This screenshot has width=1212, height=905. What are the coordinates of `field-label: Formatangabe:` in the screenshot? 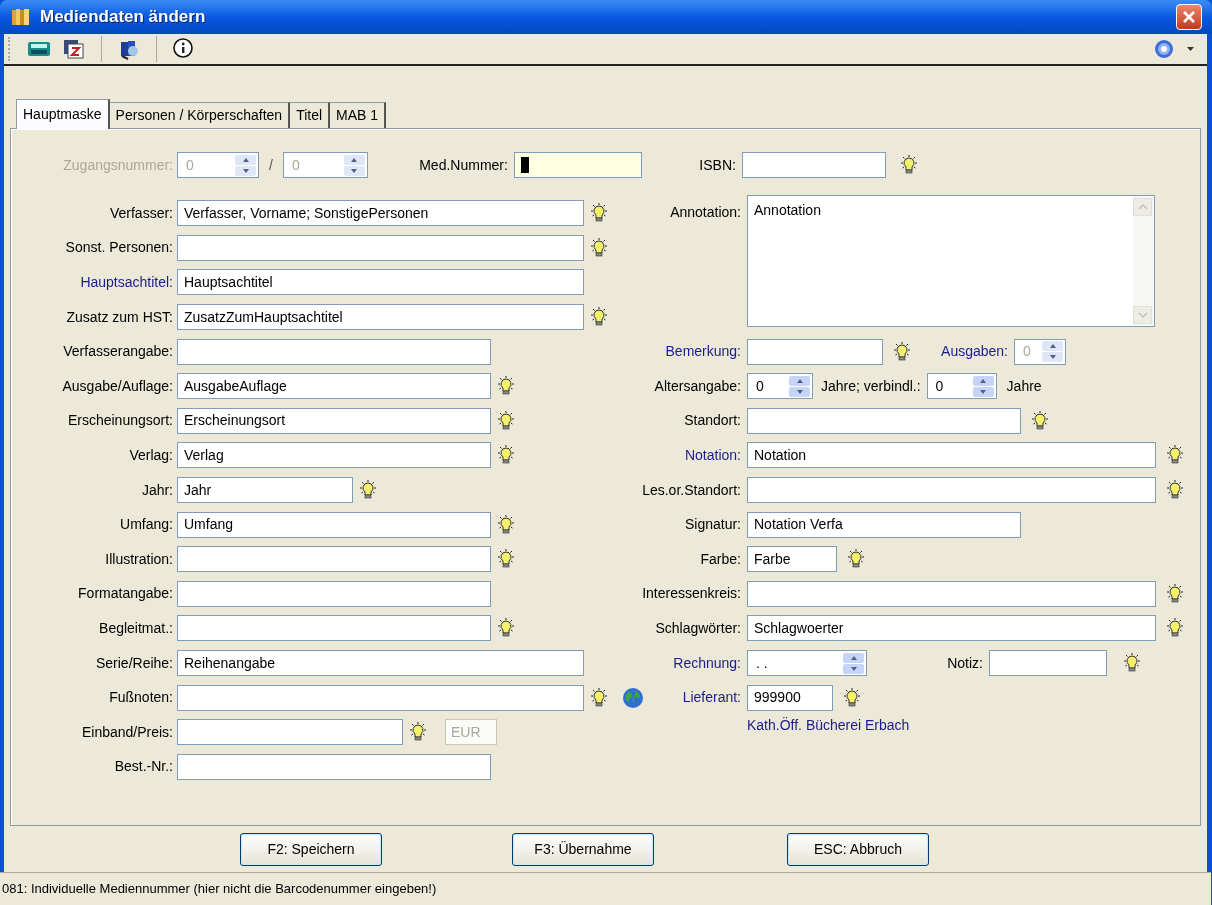 It's located at (125, 594).